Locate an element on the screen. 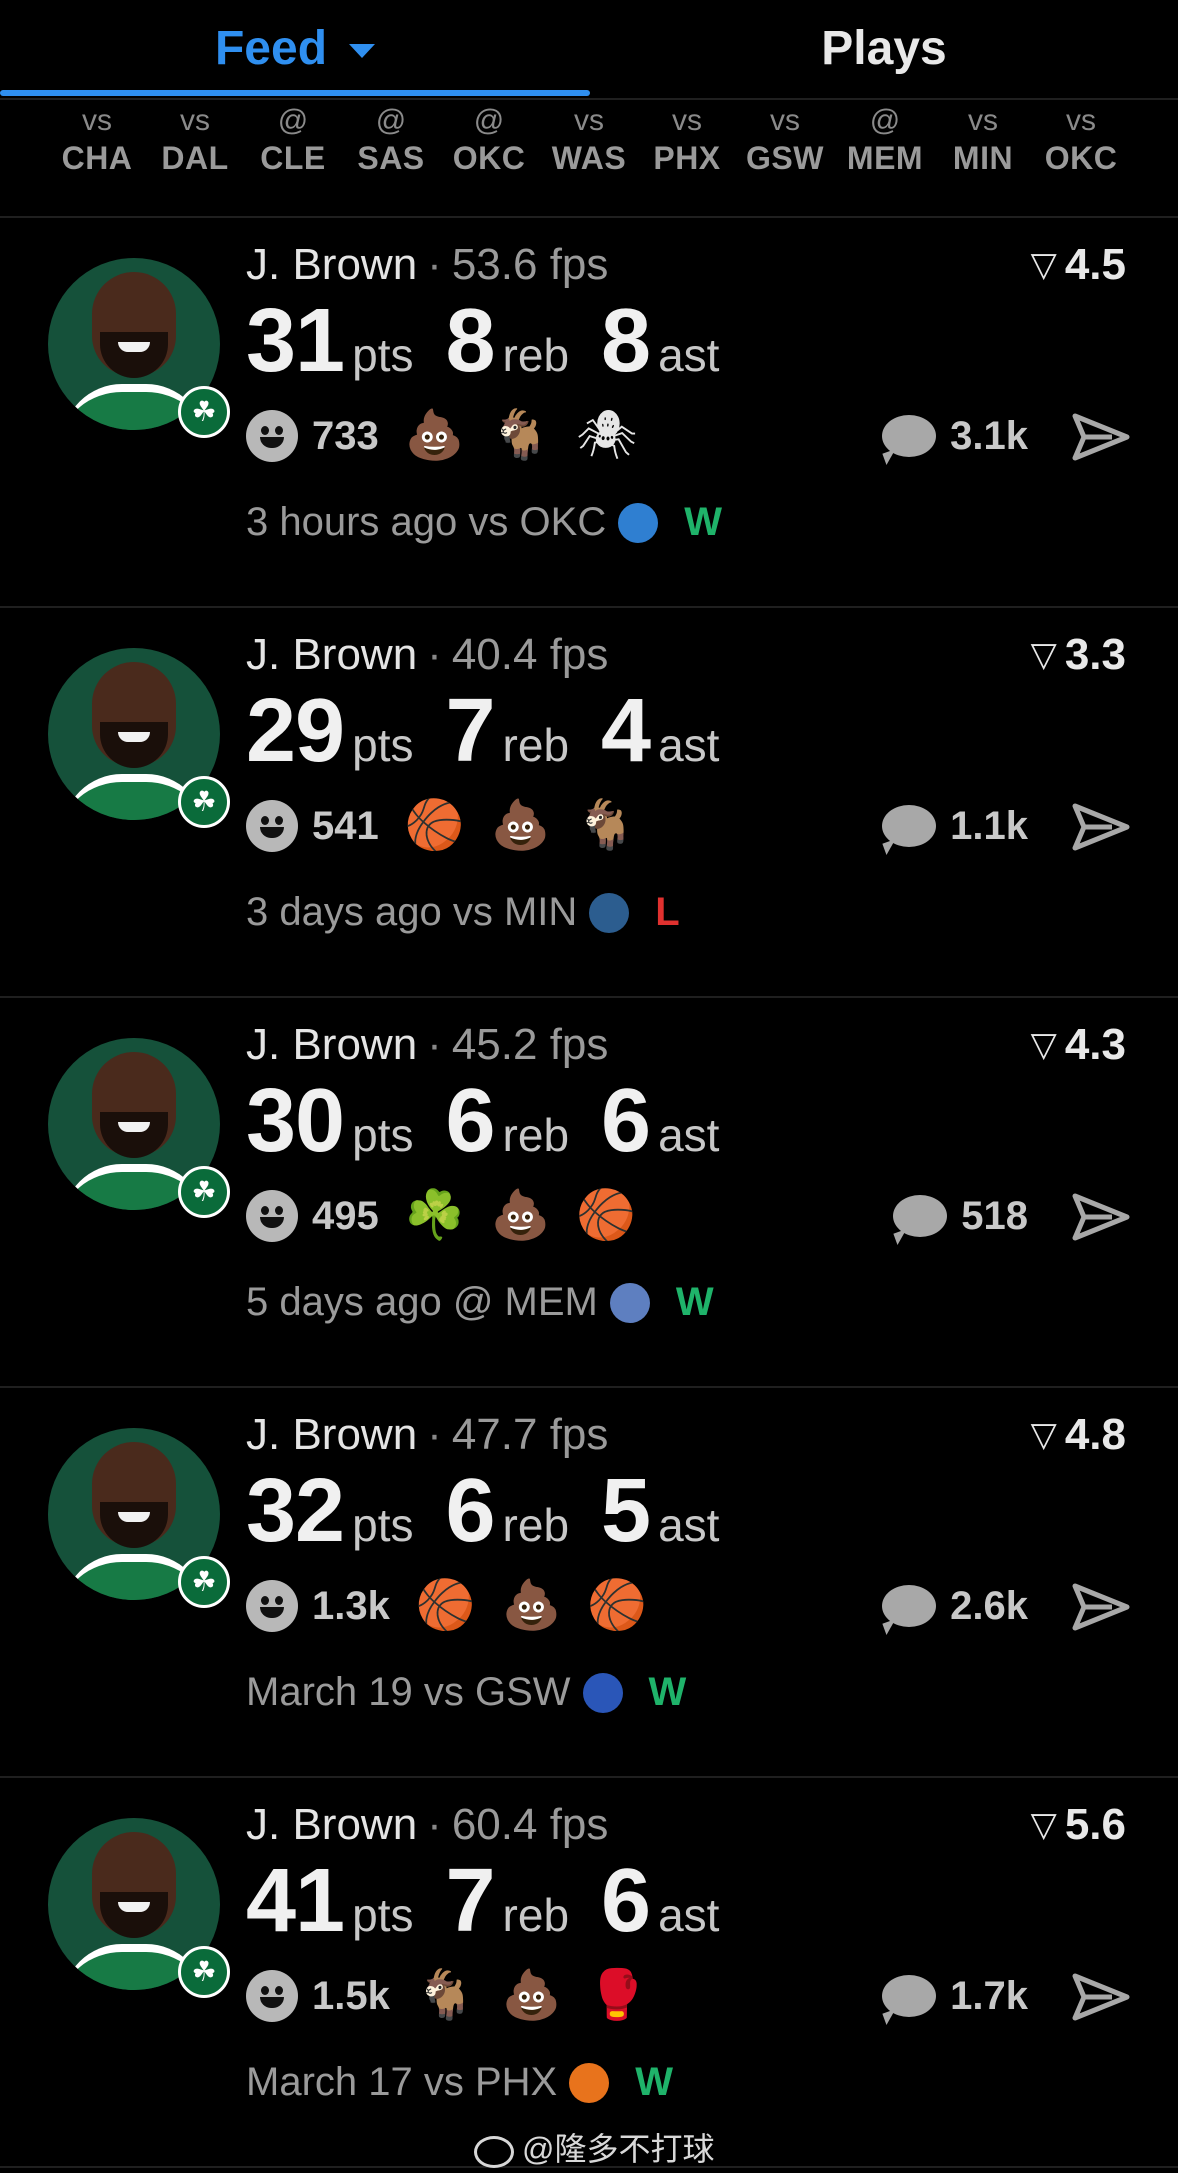  rating: ▽ 4.3 is located at coordinates (1078, 1045).